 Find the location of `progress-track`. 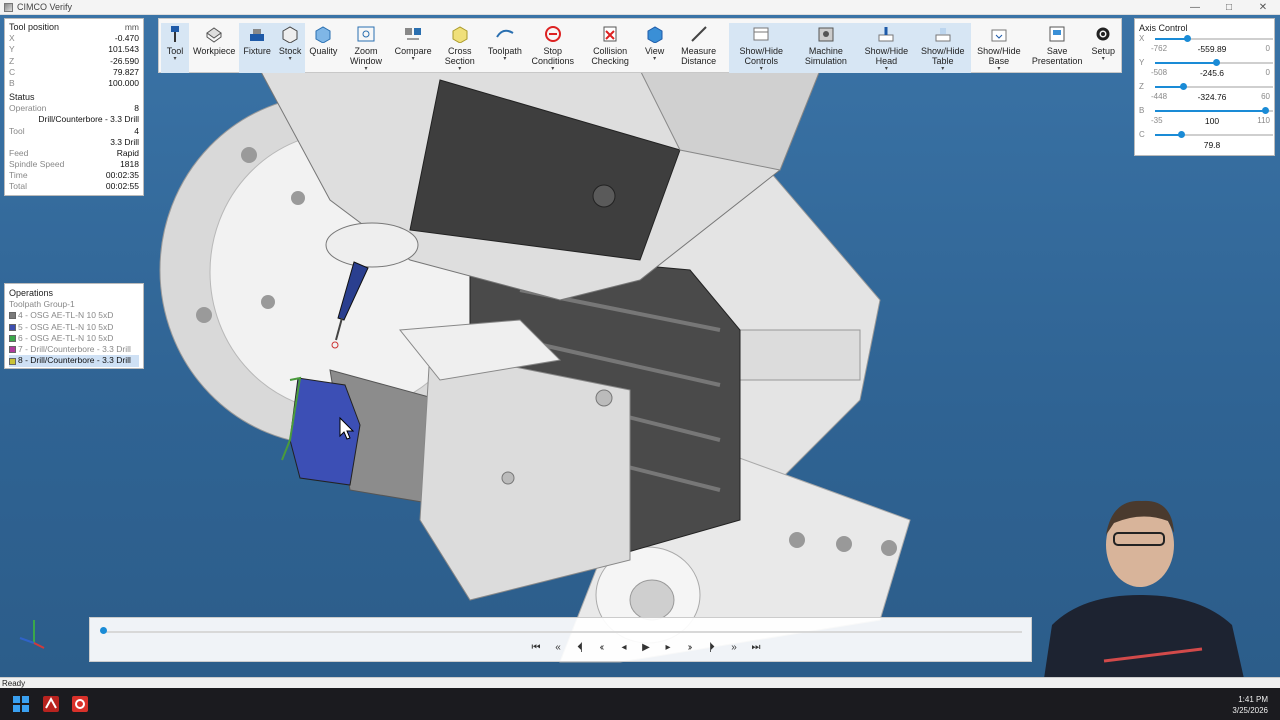

progress-track is located at coordinates (562, 632).